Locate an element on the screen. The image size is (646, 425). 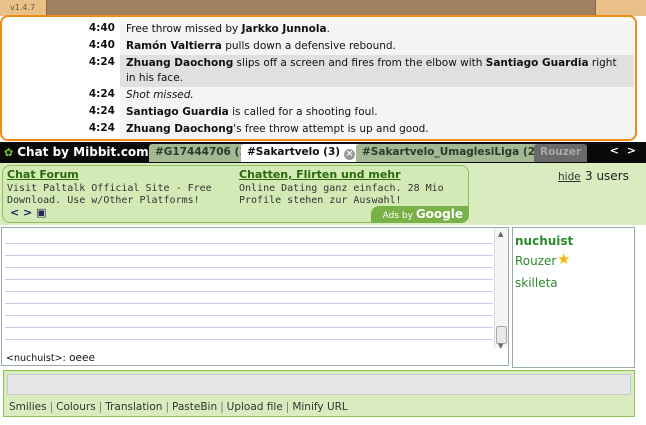
smilies-link: Smilies is located at coordinates (28, 407).